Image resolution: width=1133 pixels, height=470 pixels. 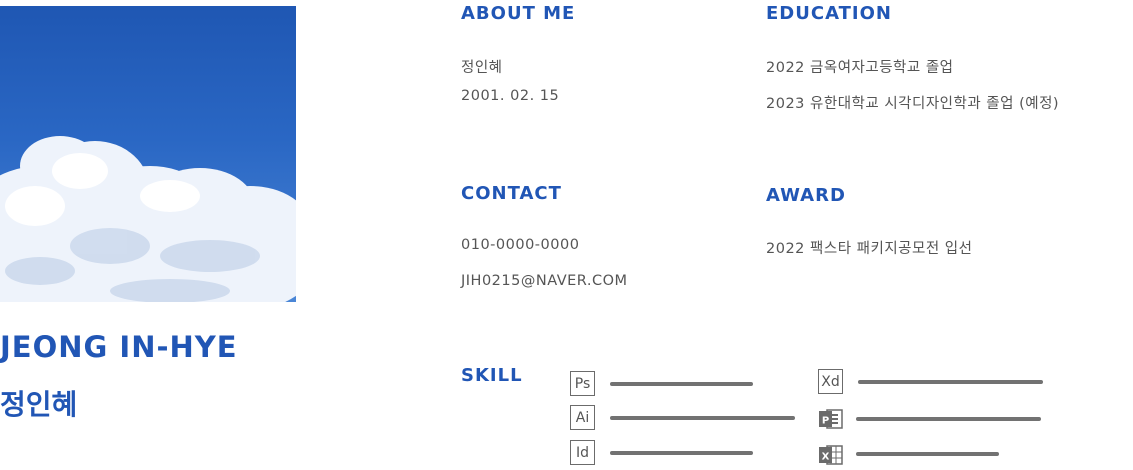 What do you see at coordinates (681, 384) in the screenshot?
I see `skill-bar-photoshop` at bounding box center [681, 384].